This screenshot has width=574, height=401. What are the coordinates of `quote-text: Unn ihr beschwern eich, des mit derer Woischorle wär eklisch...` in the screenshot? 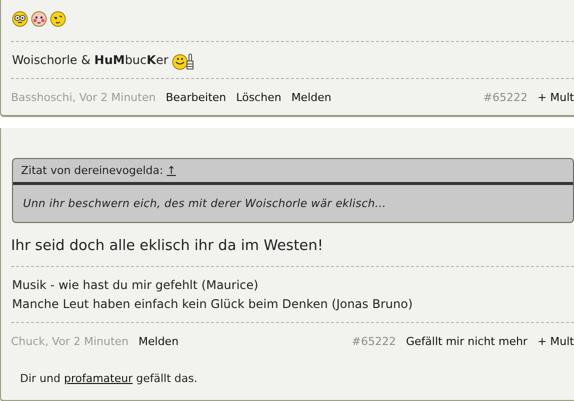 It's located at (205, 204).